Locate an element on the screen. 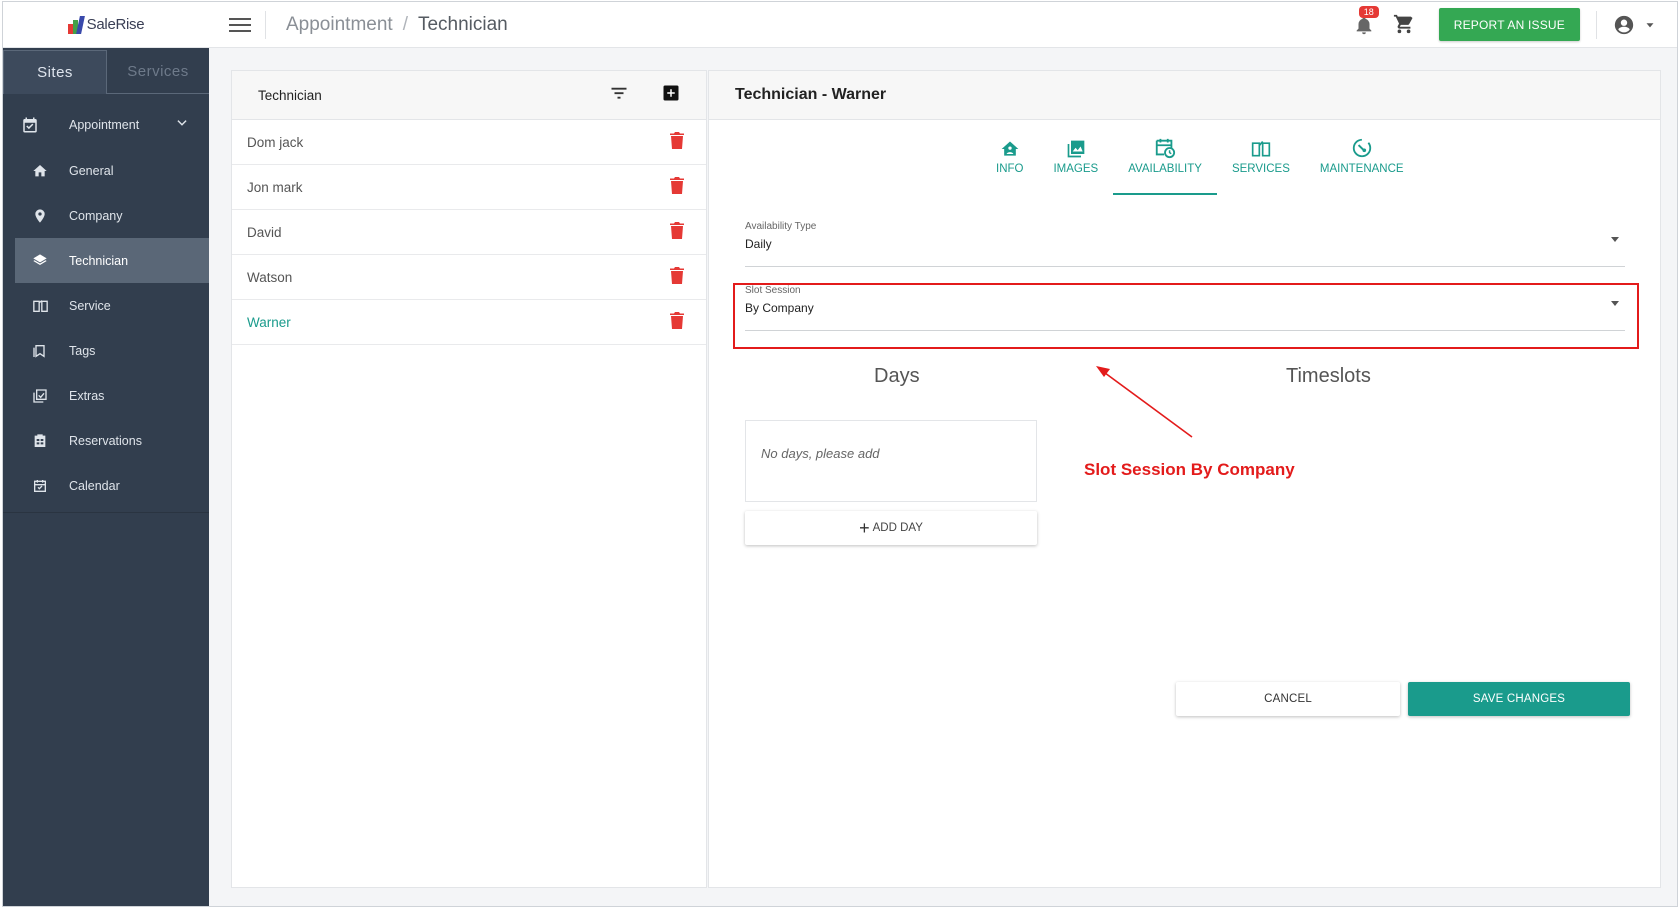 This screenshot has width=1680, height=909. list-title: Technician is located at coordinates (290, 95).